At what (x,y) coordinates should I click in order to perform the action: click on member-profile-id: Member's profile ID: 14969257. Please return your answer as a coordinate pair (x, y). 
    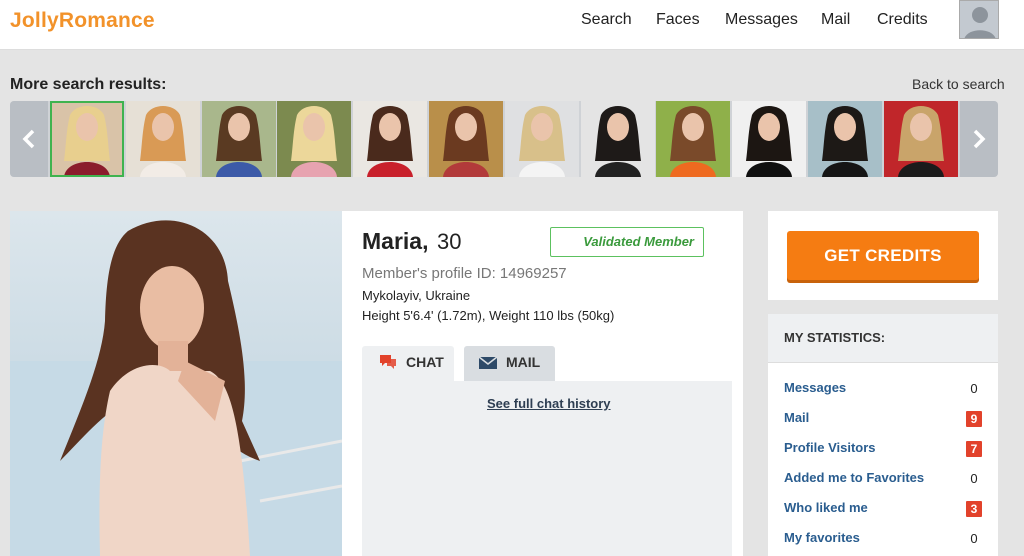
    Looking at the image, I should click on (464, 273).